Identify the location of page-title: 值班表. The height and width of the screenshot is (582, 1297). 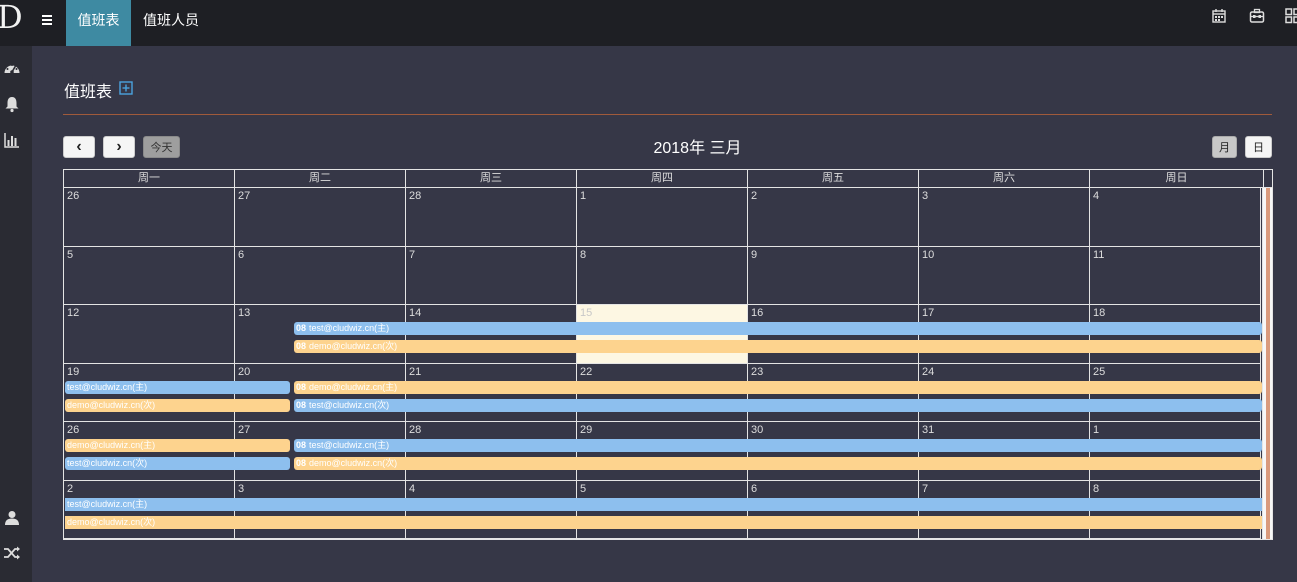
(88, 92).